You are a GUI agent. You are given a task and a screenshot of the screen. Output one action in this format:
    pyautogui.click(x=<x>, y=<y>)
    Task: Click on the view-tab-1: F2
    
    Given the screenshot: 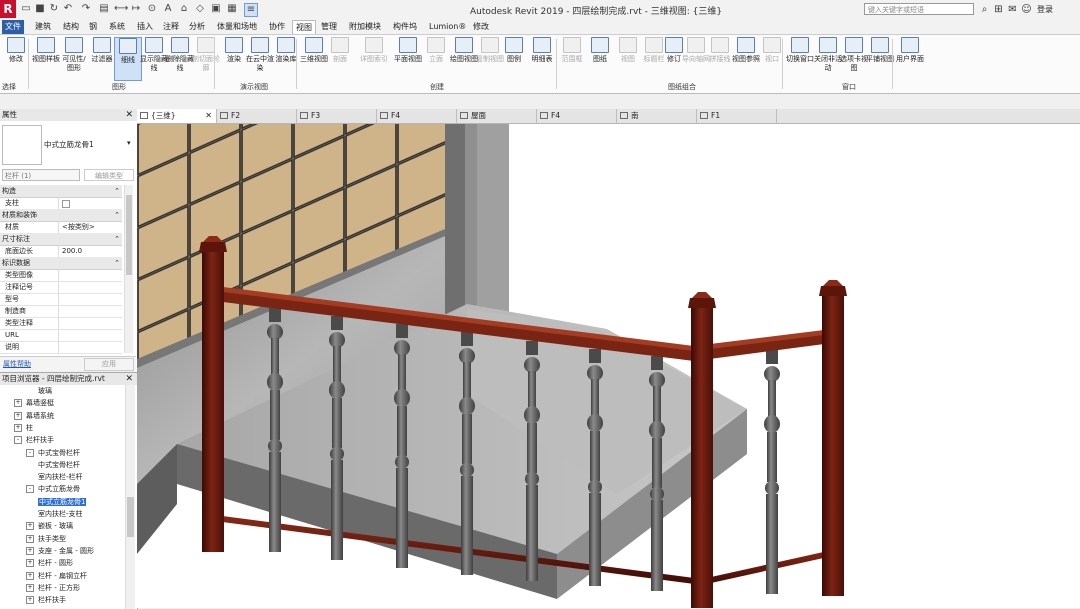 What is the action you would take?
    pyautogui.click(x=257, y=116)
    